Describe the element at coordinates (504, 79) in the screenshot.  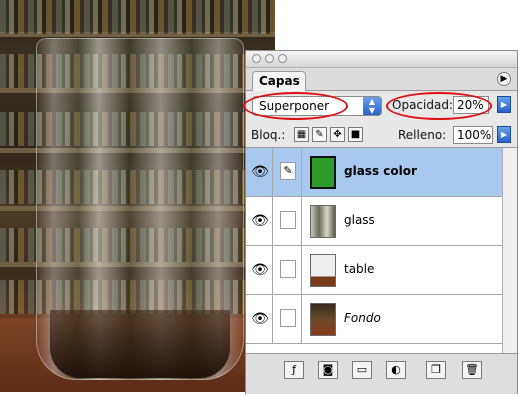
I see `panel-menu-icon: ▶` at that location.